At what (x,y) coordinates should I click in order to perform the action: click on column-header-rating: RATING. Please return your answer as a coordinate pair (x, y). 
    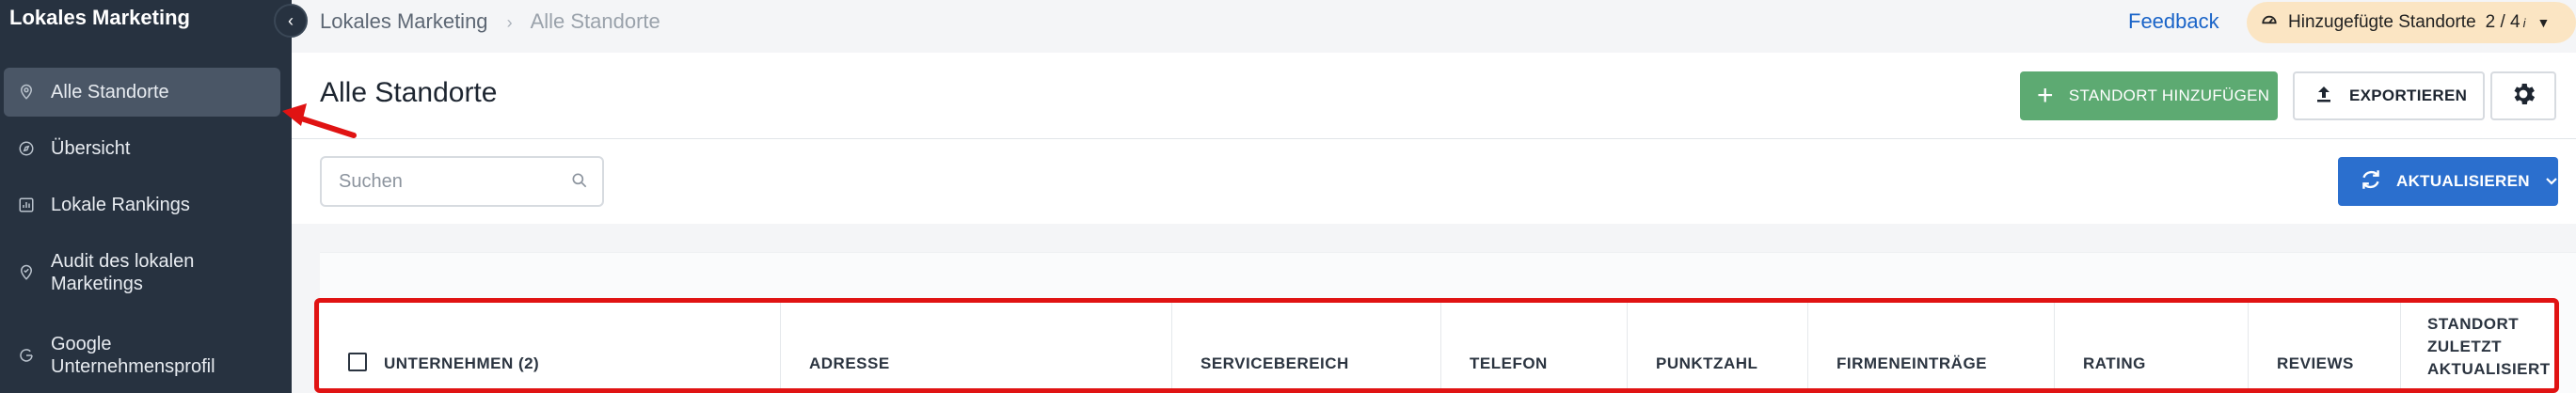
    Looking at the image, I should click on (2152, 347).